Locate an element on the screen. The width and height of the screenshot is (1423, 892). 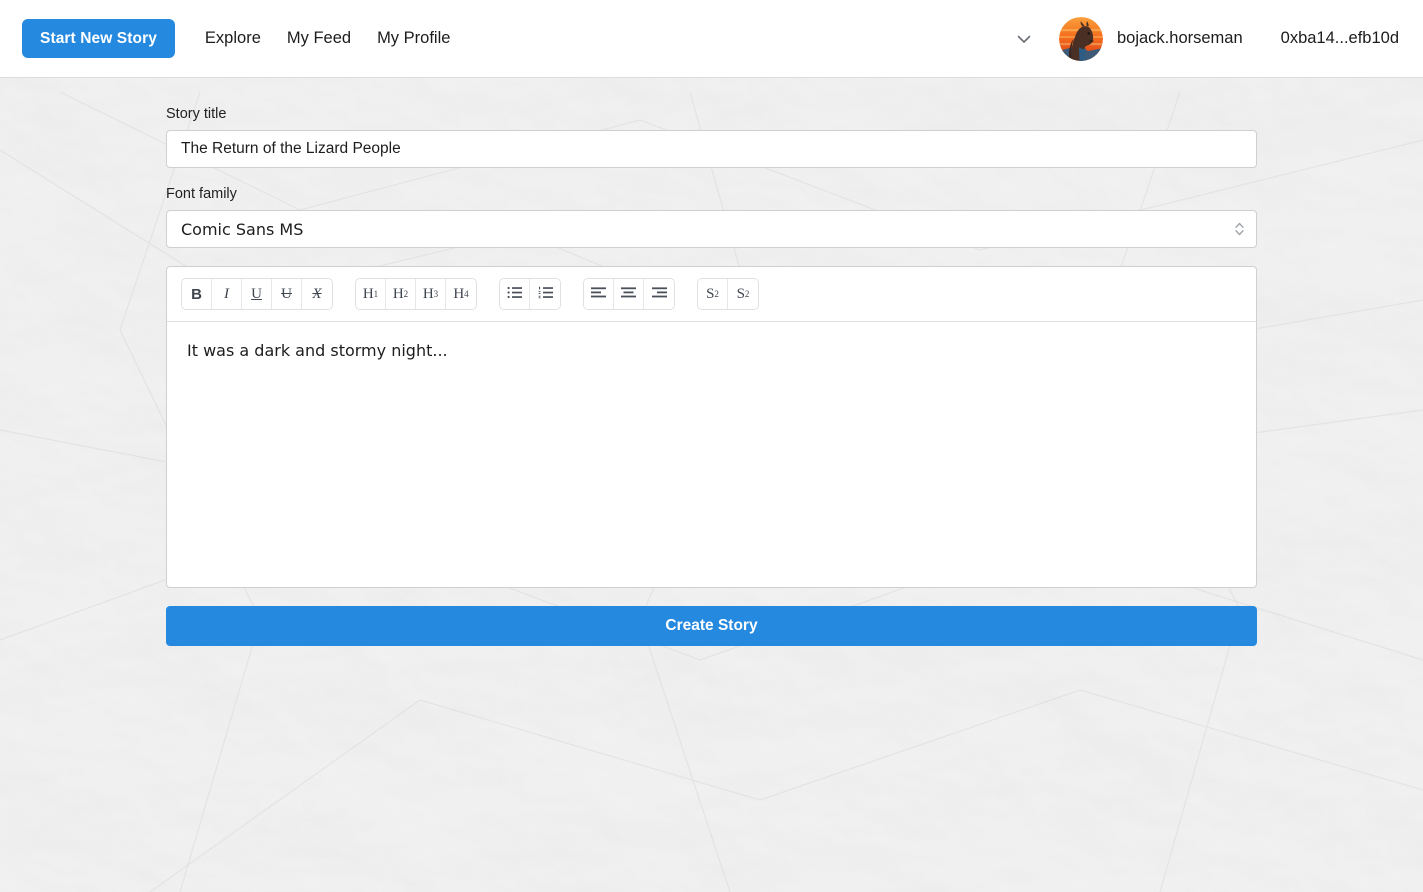
heading-3-letter: H is located at coordinates (428, 293).